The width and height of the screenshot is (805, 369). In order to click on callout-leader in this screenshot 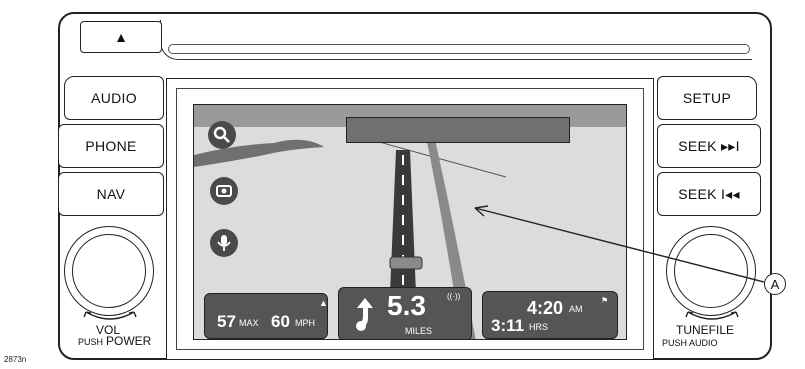, I will do `click(619, 244)`.